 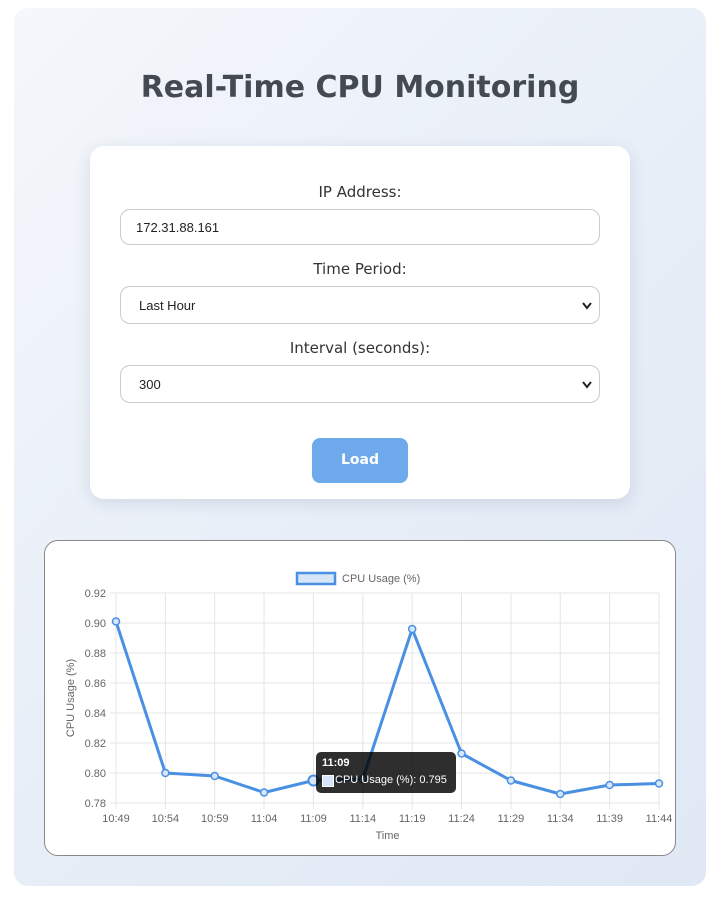 What do you see at coordinates (360, 305) in the screenshot?
I see `time-period-select: Last Hour` at bounding box center [360, 305].